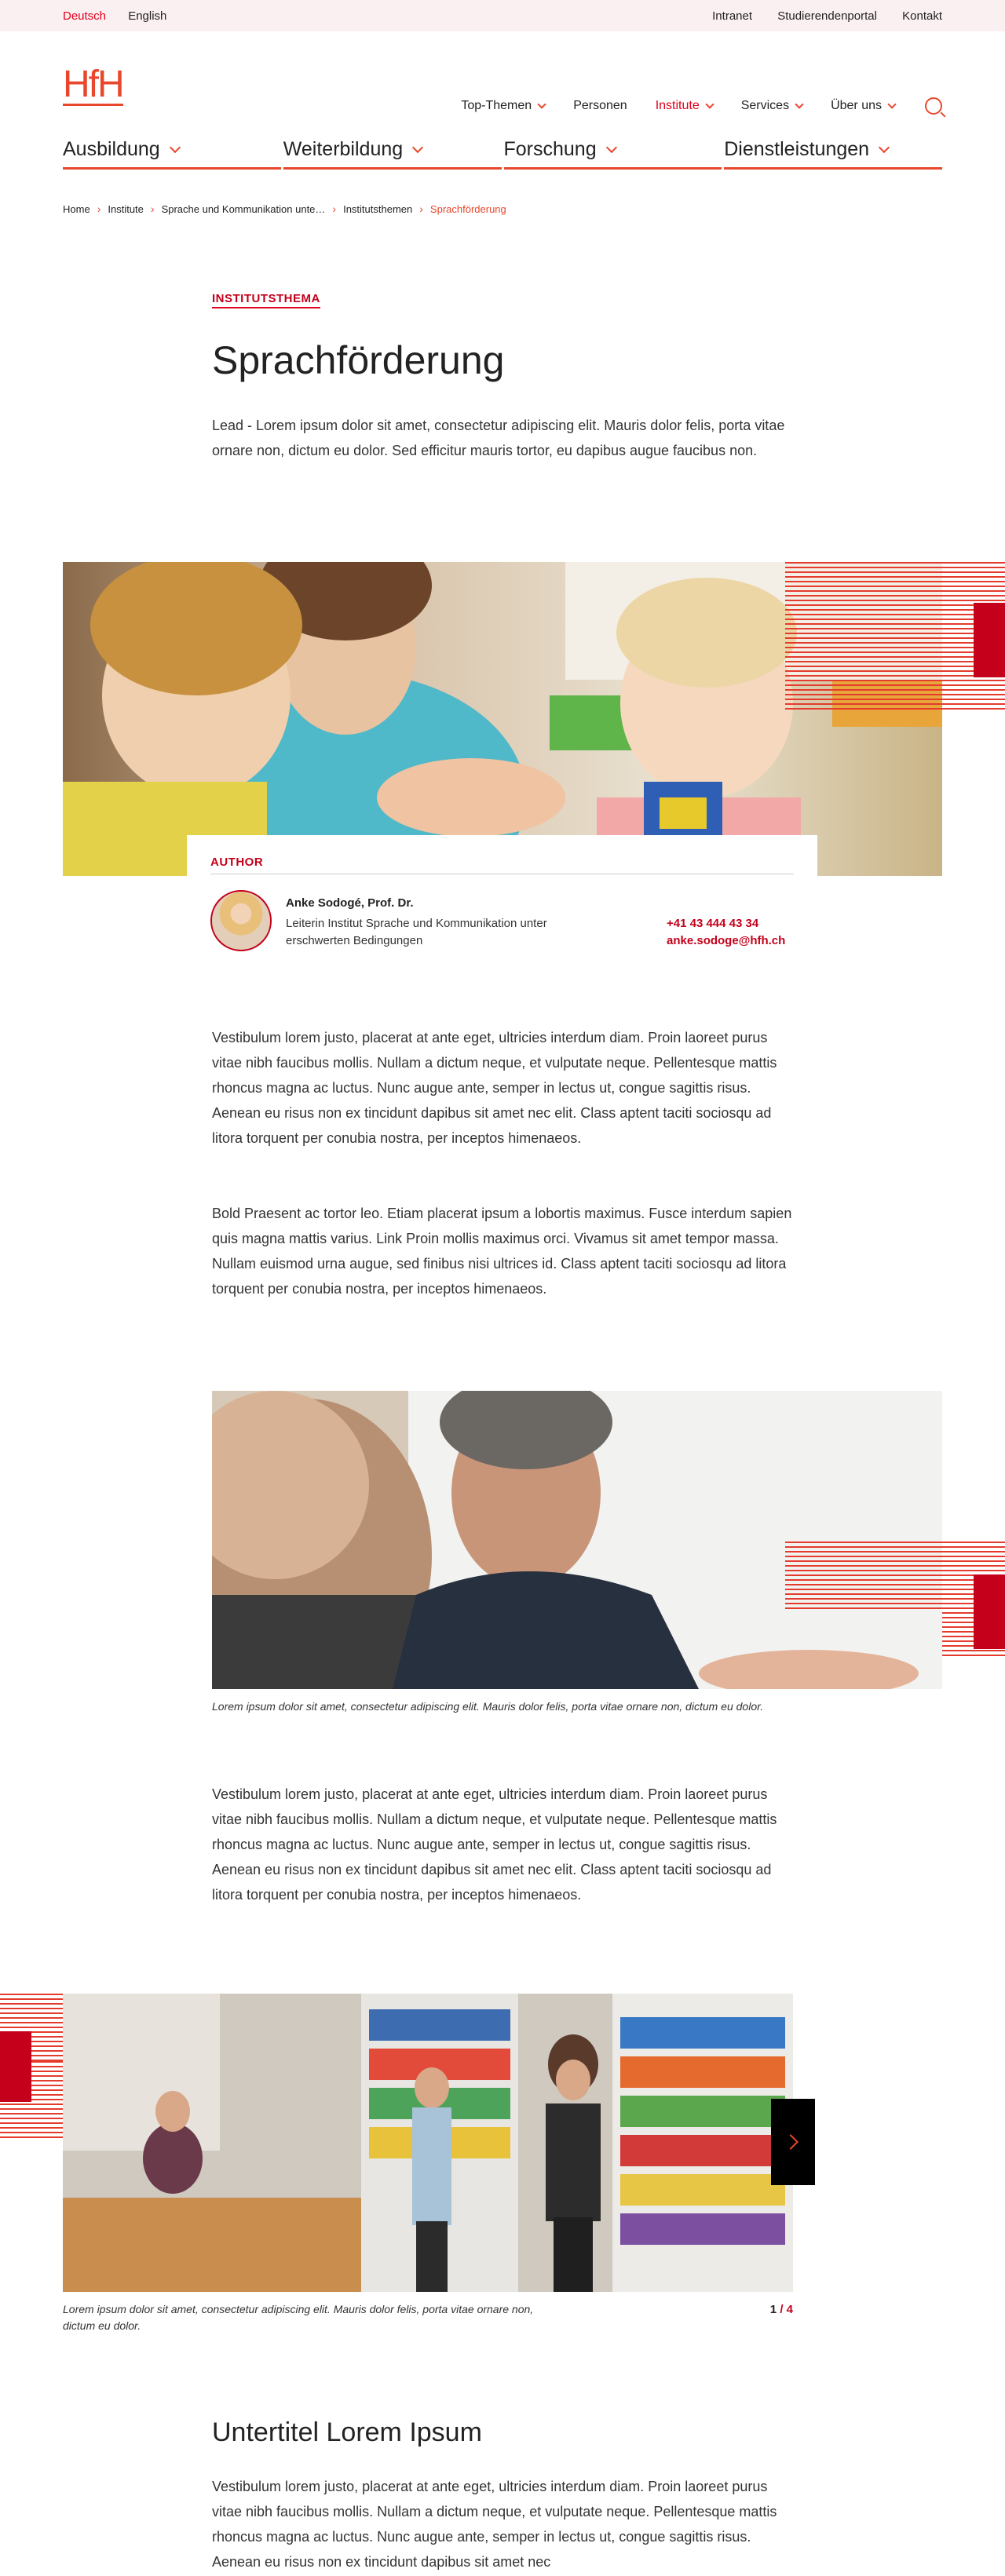 The height and width of the screenshot is (2576, 1005). I want to click on intranet-link: Intranet, so click(732, 16).